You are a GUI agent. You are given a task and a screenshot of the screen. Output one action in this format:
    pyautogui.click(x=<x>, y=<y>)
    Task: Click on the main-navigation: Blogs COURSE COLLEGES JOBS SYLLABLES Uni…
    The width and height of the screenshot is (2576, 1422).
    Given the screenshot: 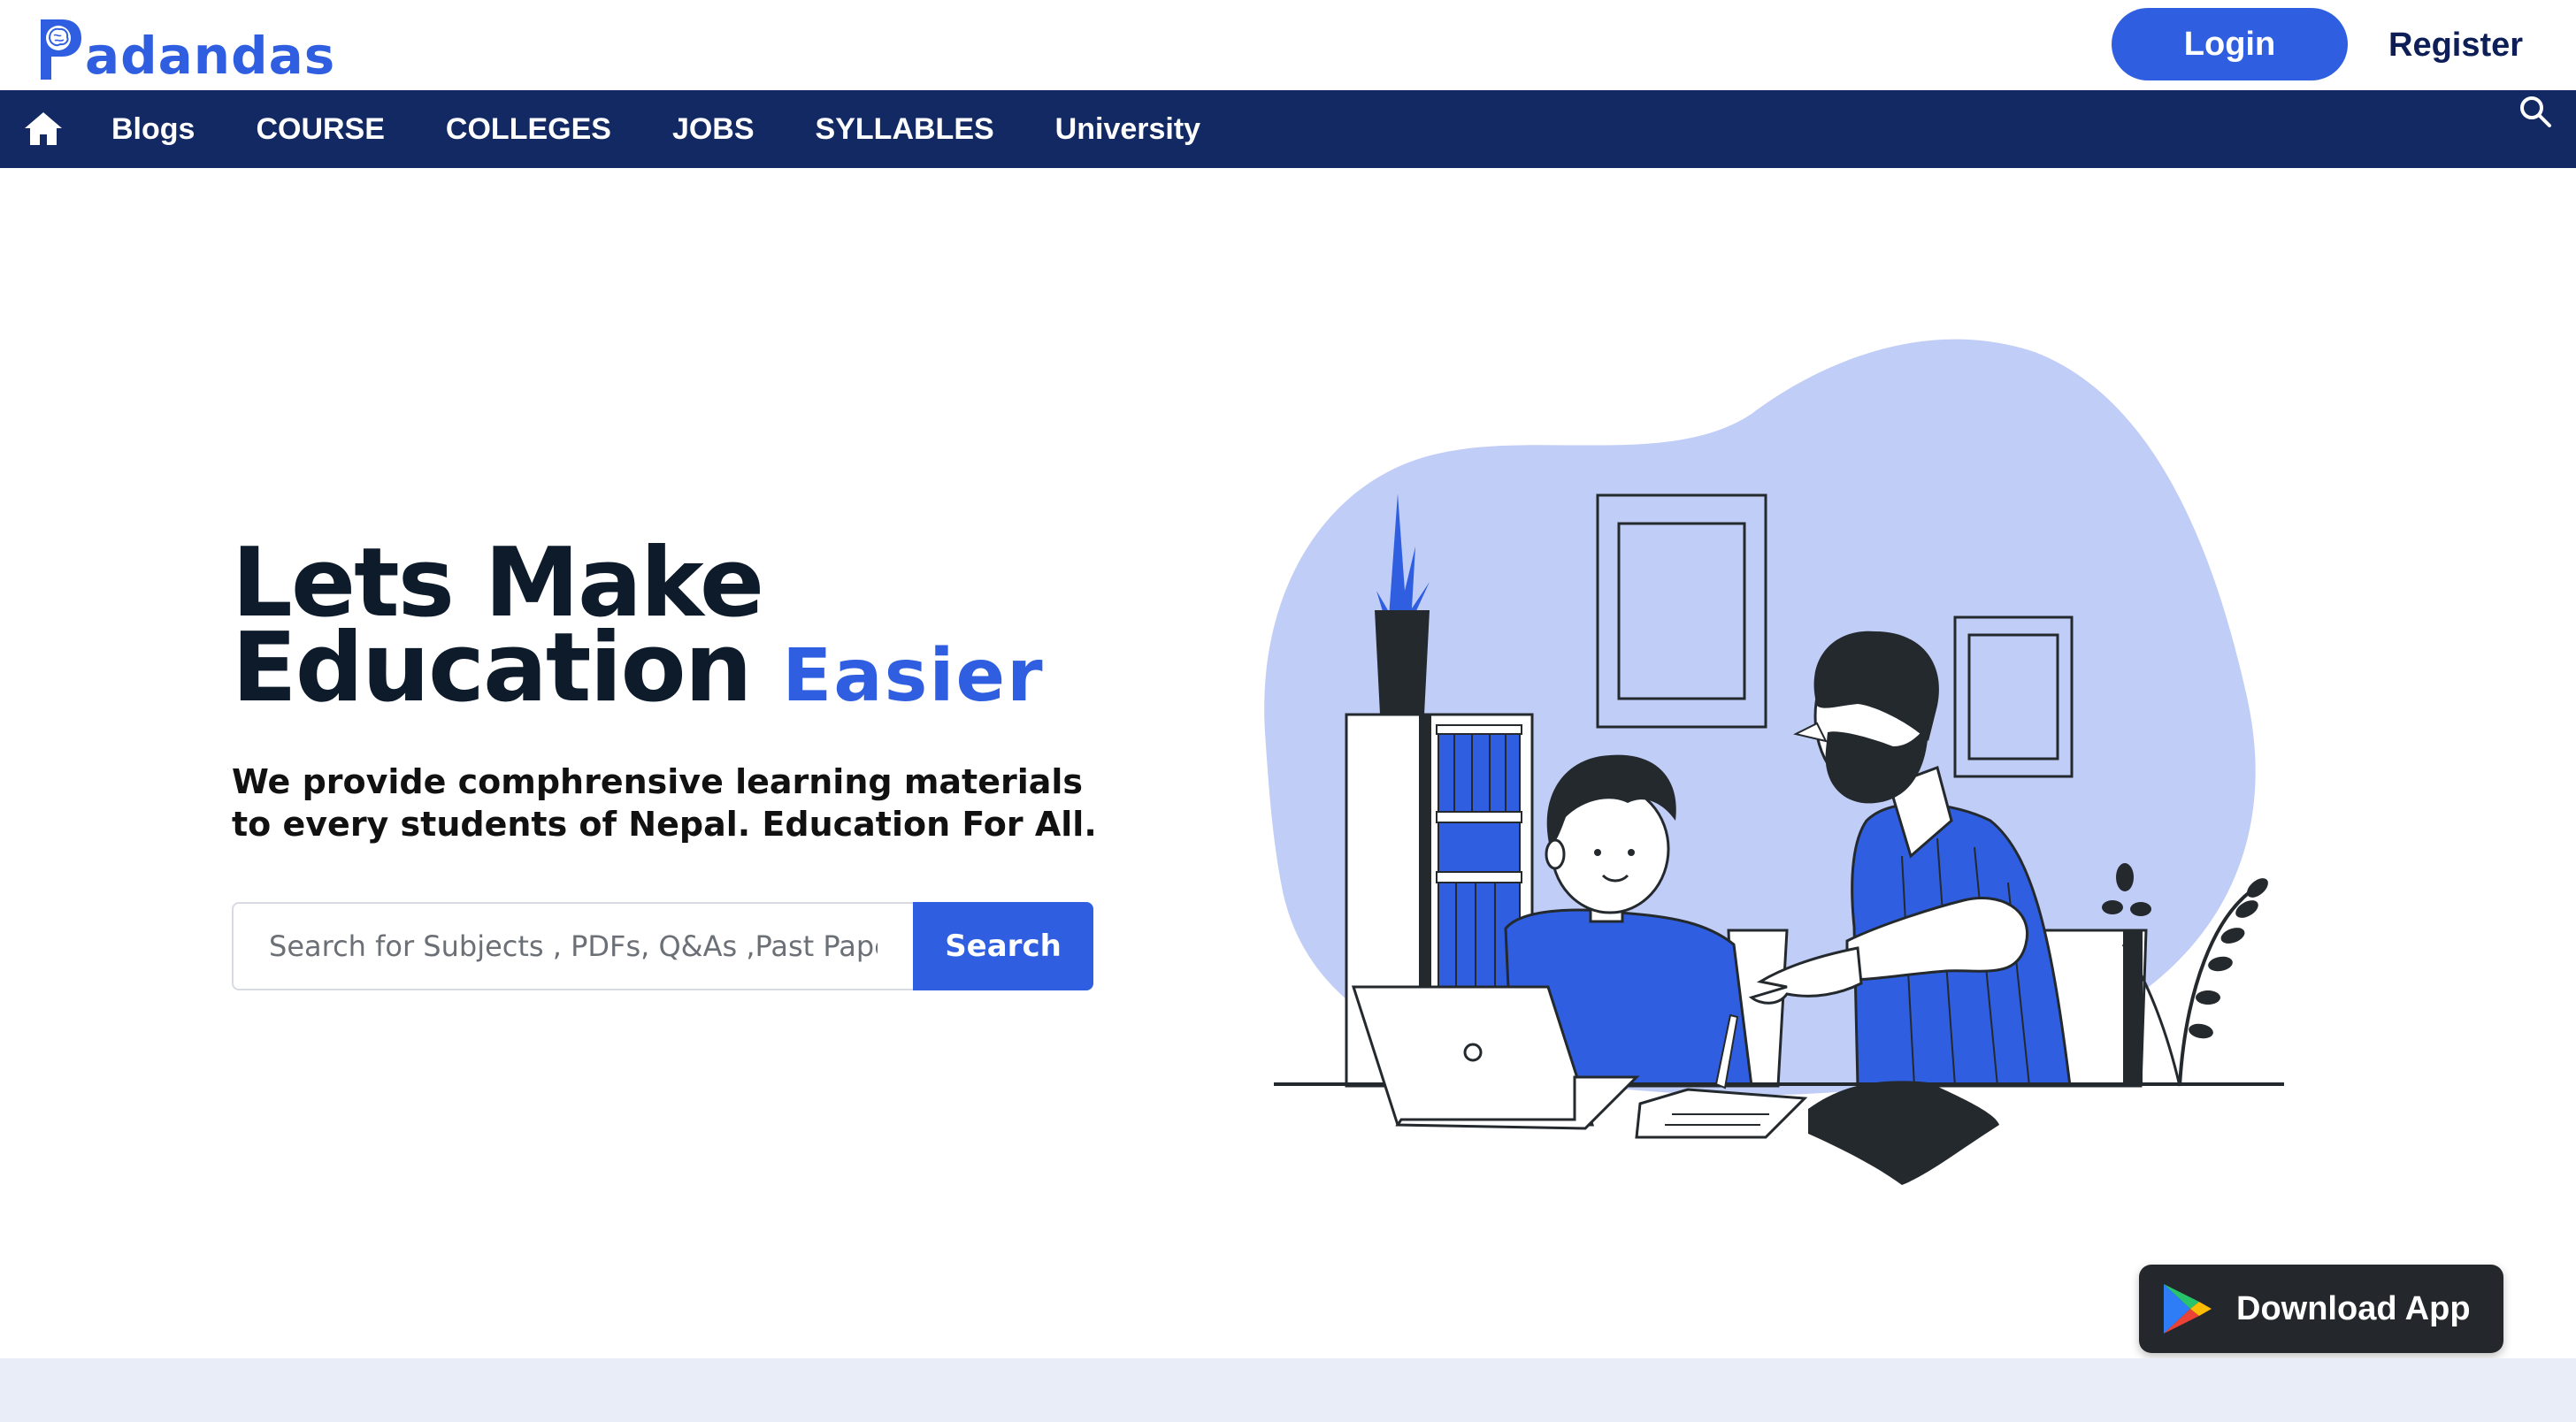 What is the action you would take?
    pyautogui.click(x=1288, y=129)
    